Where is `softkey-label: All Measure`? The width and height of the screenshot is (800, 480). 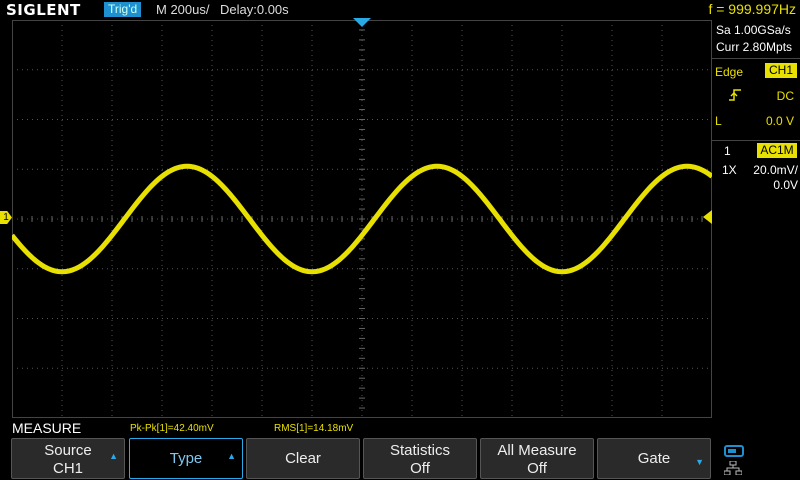 softkey-label: All Measure is located at coordinates (537, 450).